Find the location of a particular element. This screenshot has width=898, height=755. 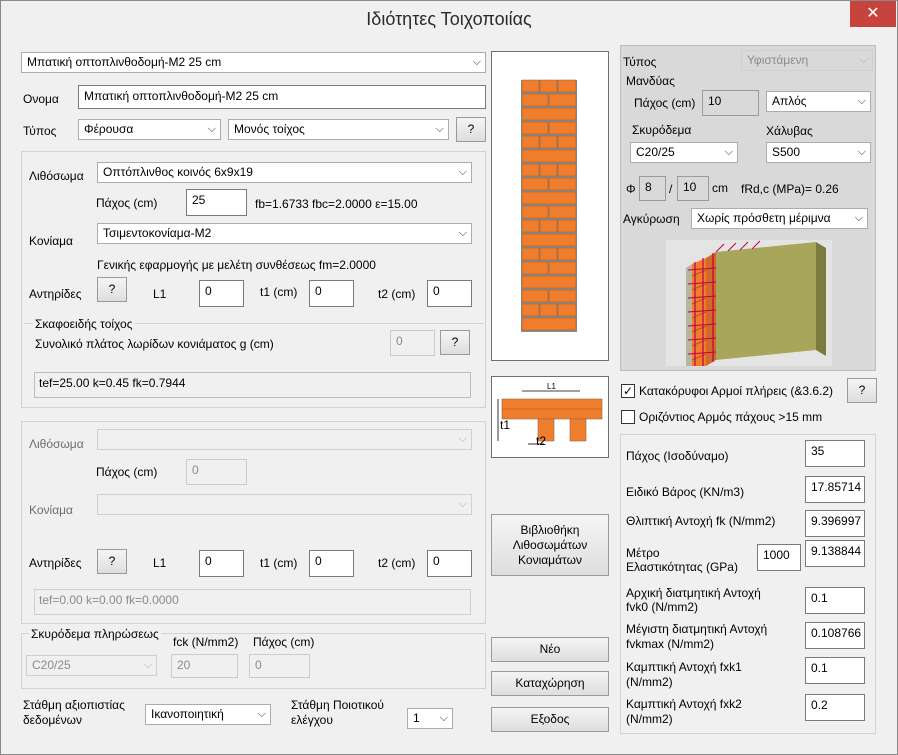

modulus-factor-input: 1000 is located at coordinates (779, 557).